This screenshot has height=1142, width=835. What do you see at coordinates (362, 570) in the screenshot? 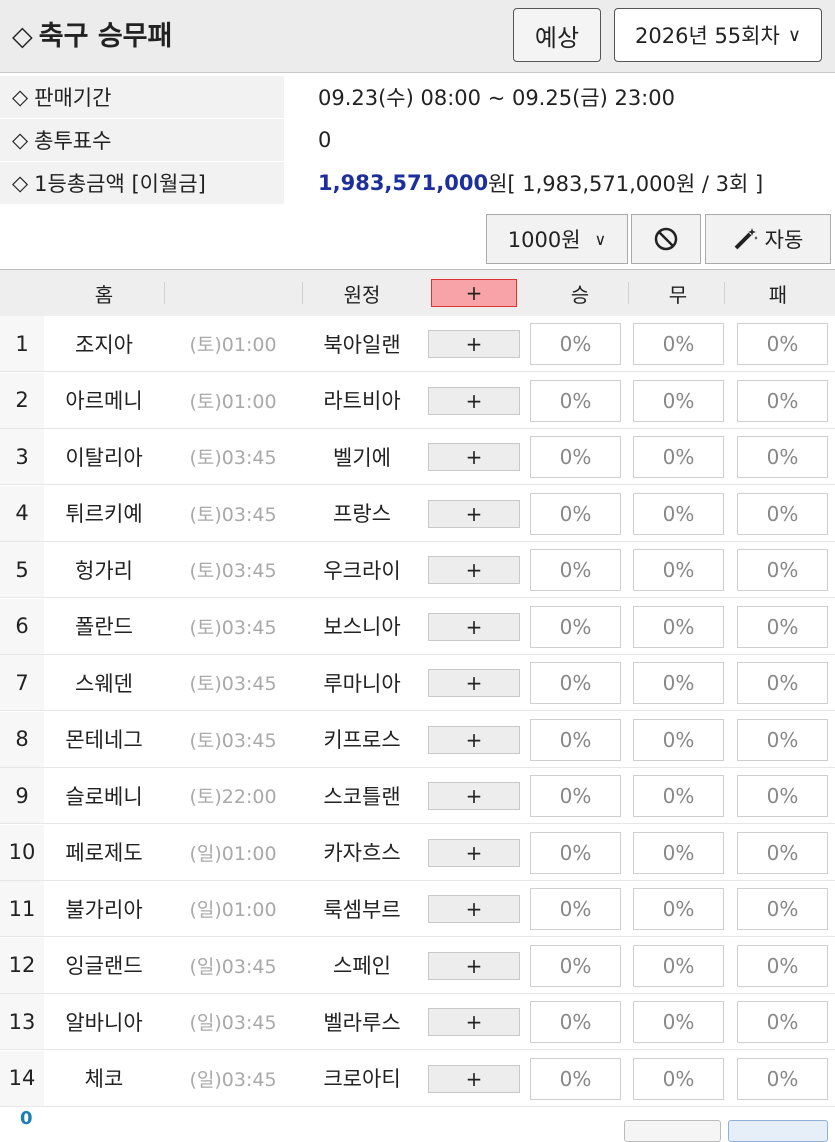
I see `away-team: 우크라이` at bounding box center [362, 570].